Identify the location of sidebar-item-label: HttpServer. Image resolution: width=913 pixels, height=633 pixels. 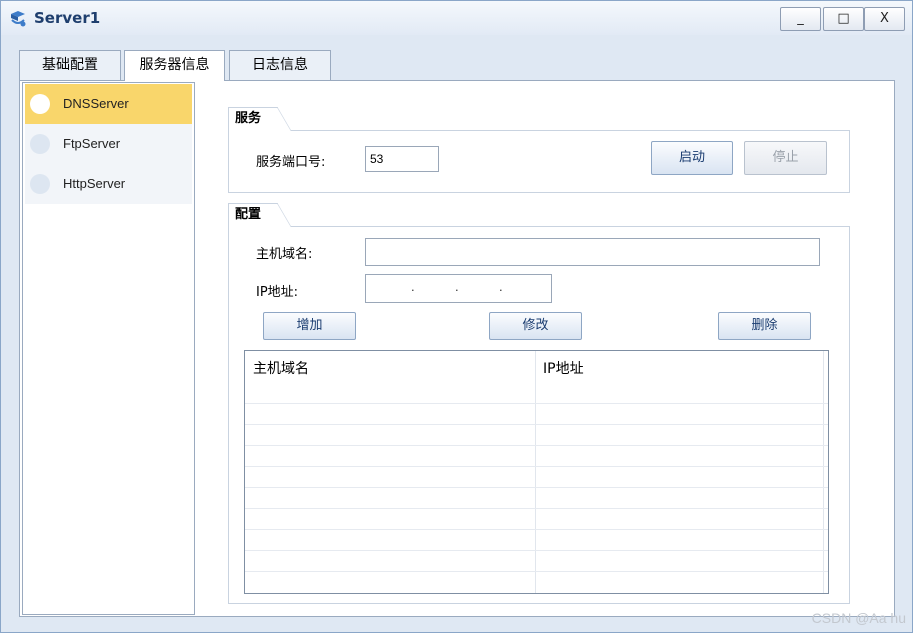
(94, 183).